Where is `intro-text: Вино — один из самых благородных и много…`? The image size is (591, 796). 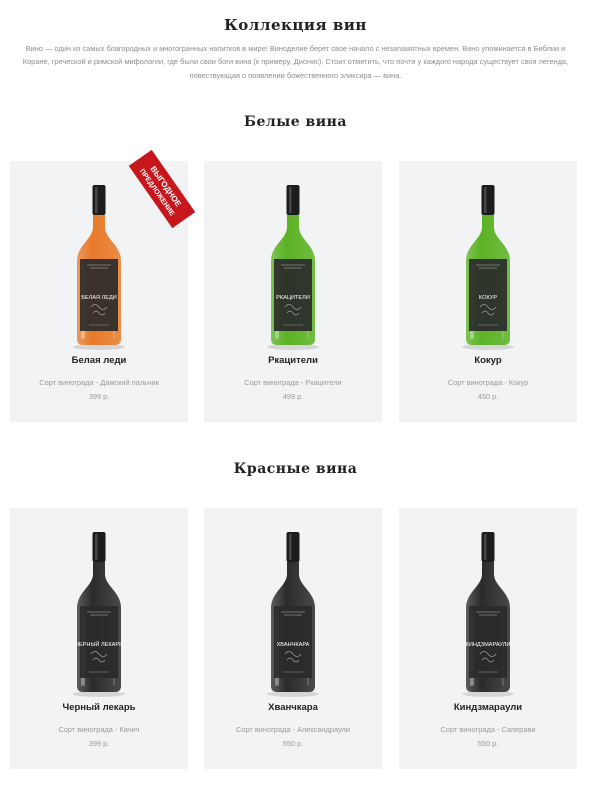
intro-text: Вино — один из самых благородных и много… is located at coordinates (295, 62).